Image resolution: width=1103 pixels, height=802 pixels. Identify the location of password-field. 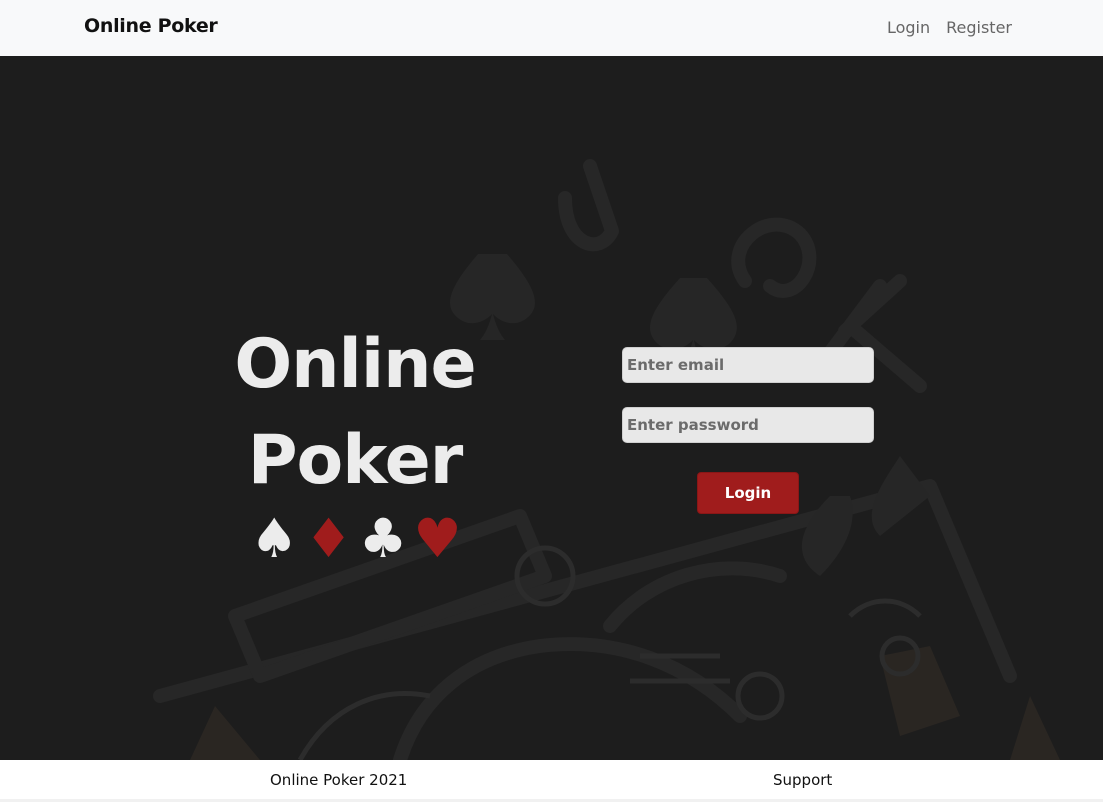
(748, 425).